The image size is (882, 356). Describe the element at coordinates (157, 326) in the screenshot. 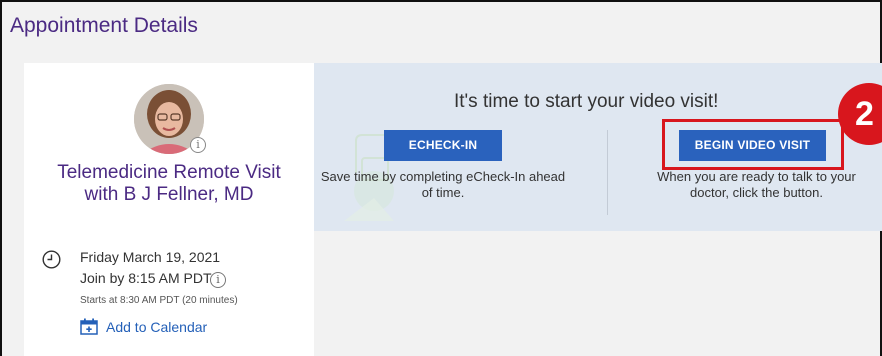

I see `add-to-calendar-label: Add to Calendar` at that location.